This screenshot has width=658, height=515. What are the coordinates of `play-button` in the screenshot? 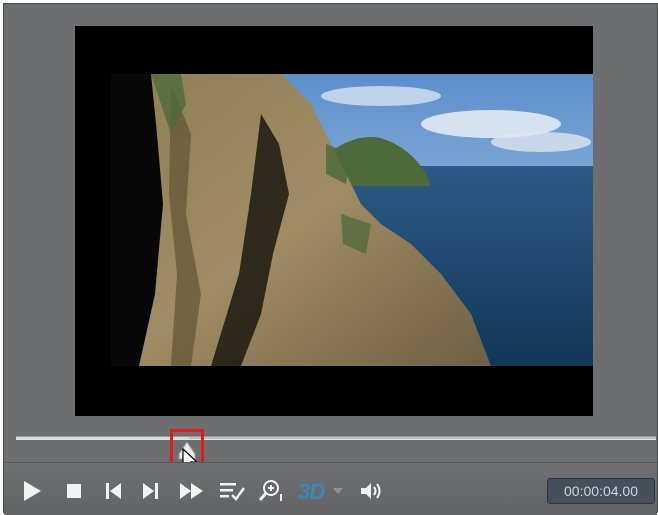 It's located at (32, 491).